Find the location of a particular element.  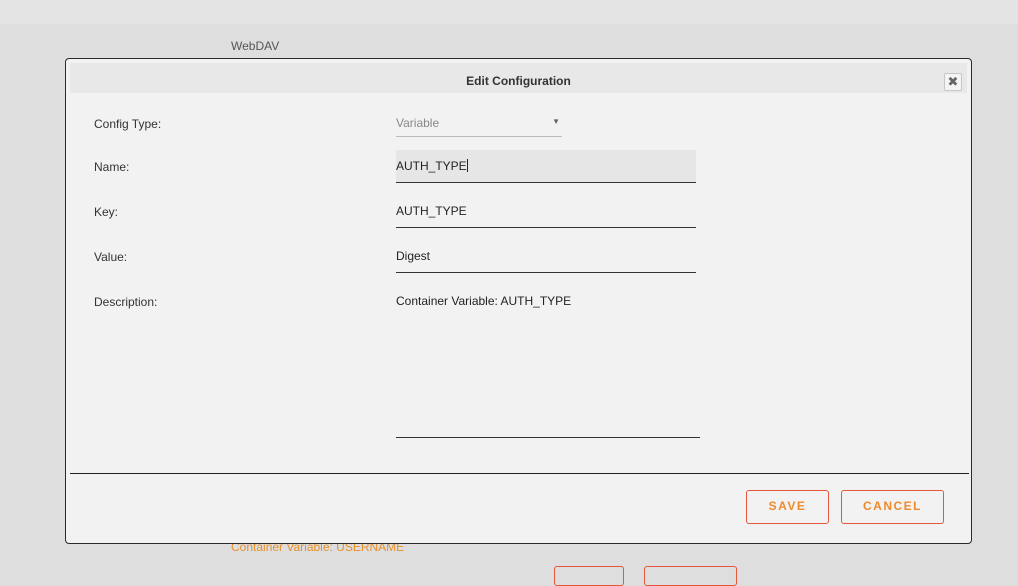

key-input: AUTH_TYPE is located at coordinates (546, 213).